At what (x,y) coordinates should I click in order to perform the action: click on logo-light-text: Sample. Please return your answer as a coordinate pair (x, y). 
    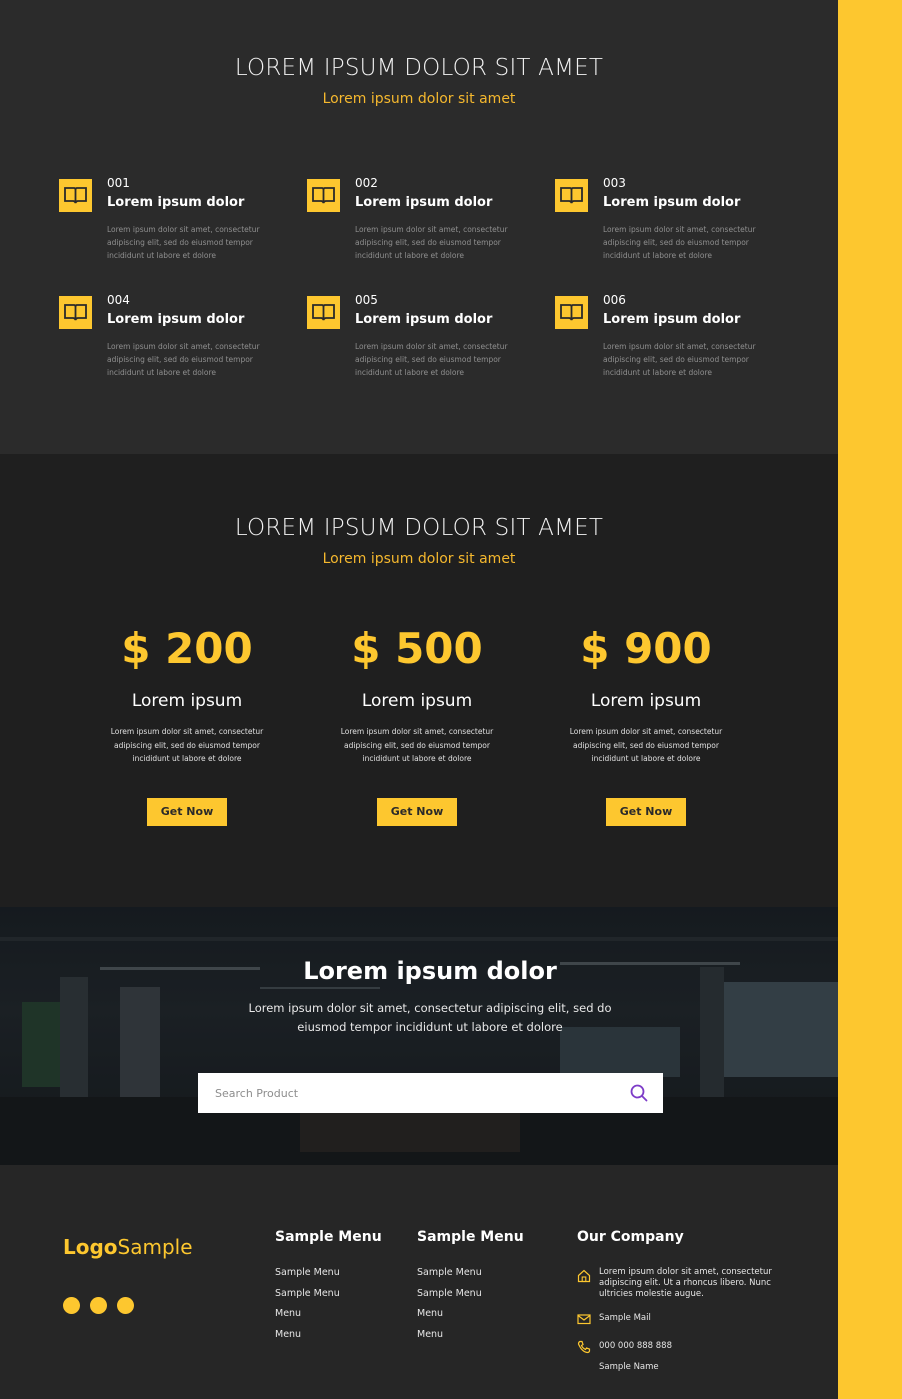
    Looking at the image, I should click on (155, 1247).